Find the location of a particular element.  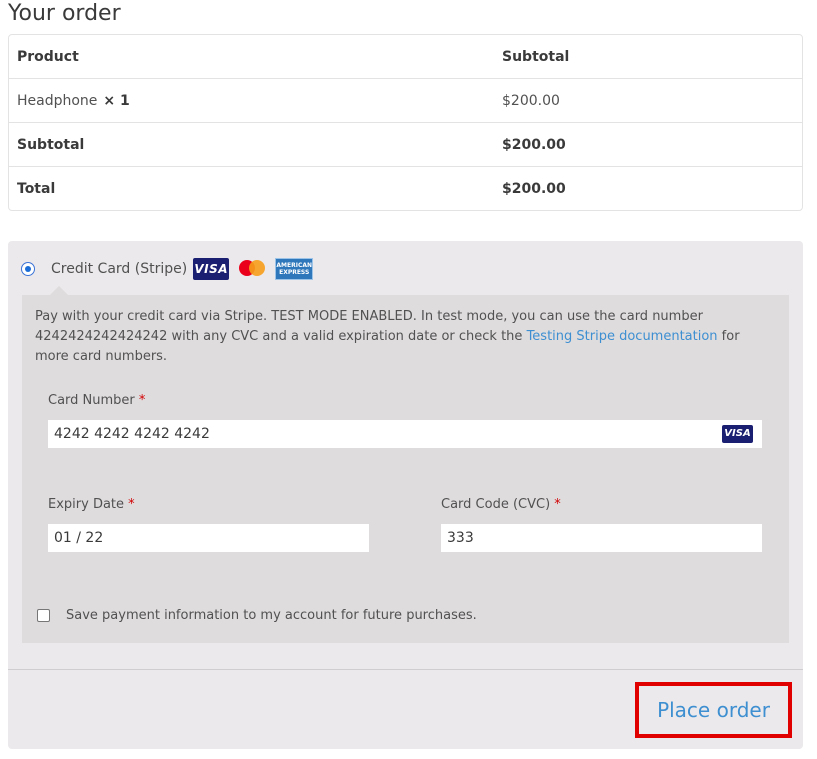

order-heading: Your order is located at coordinates (64, 13).